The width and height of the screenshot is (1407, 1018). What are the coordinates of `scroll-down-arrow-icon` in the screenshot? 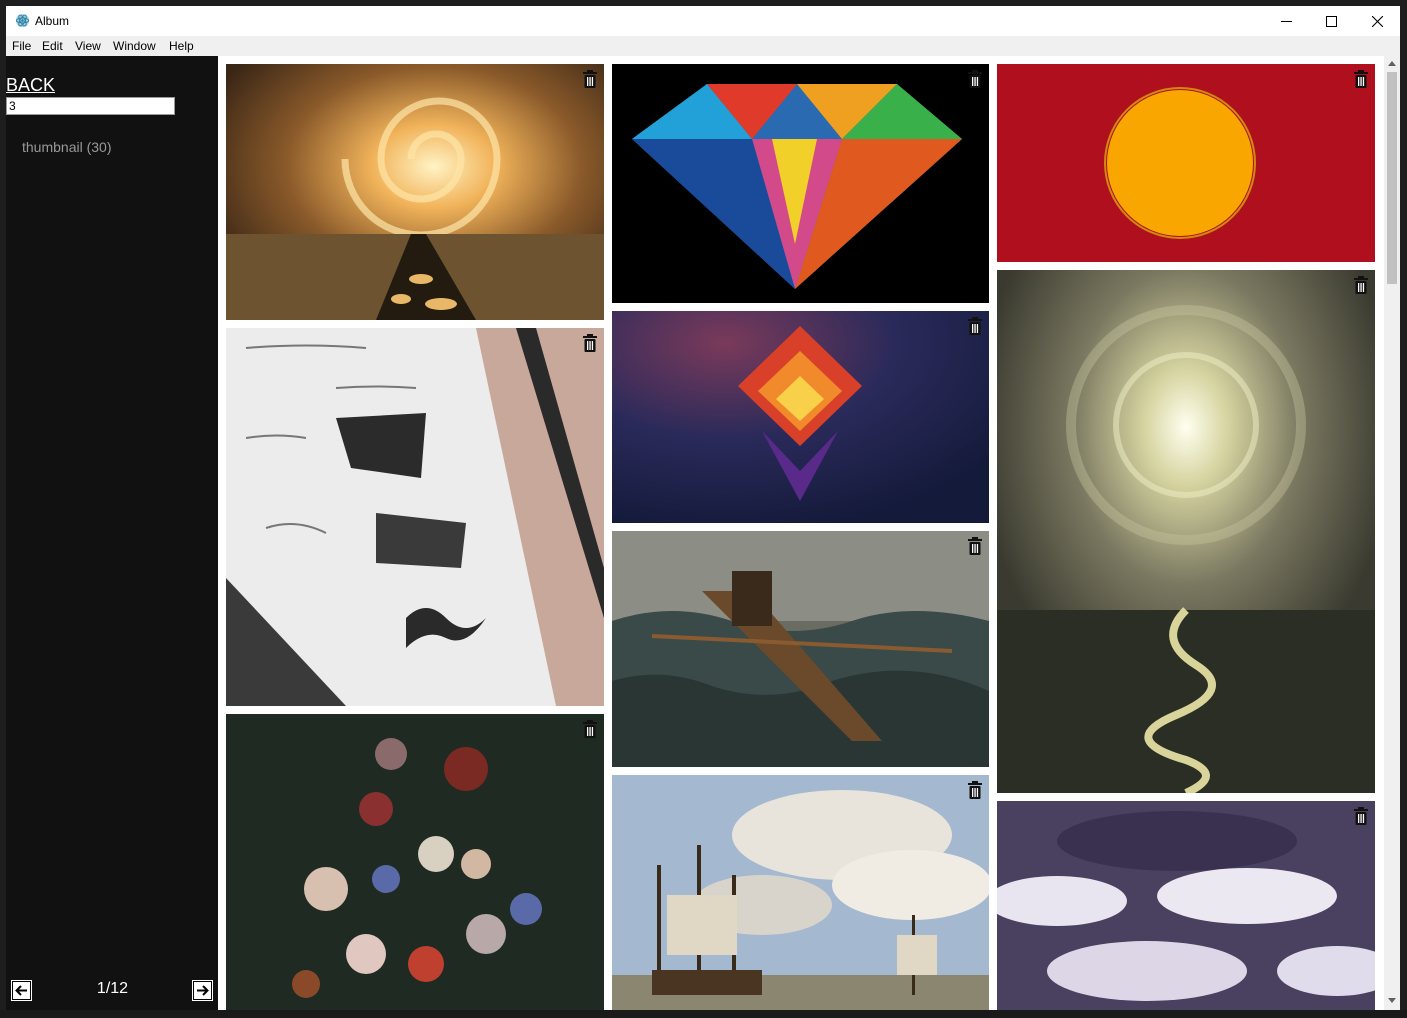 It's located at (1392, 1000).